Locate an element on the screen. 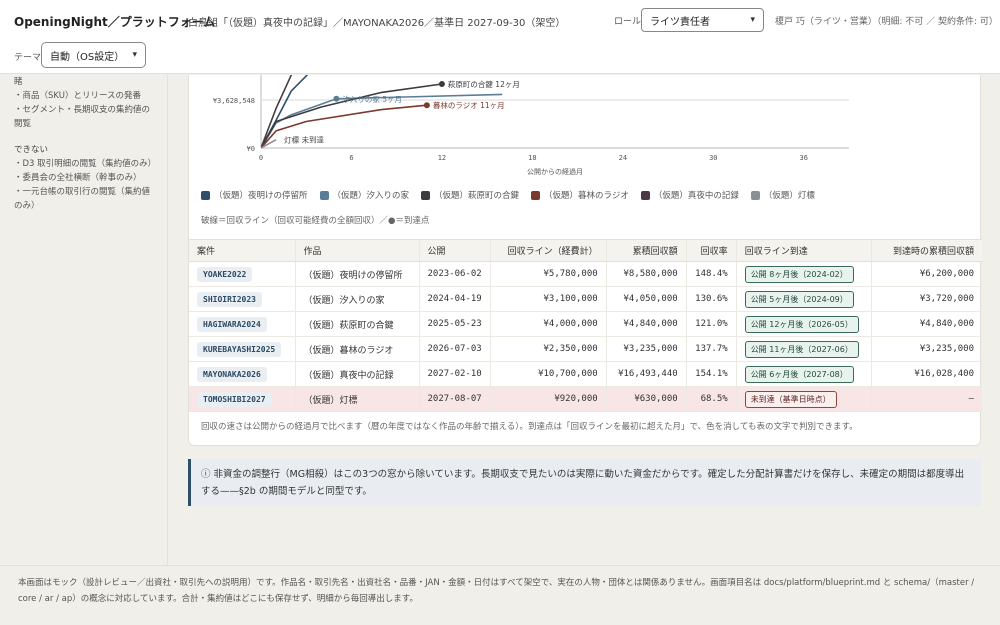 This screenshot has width=1000, height=625. reach-point-label: 萩原町の合鍵 12ヶ月 is located at coordinates (484, 84).